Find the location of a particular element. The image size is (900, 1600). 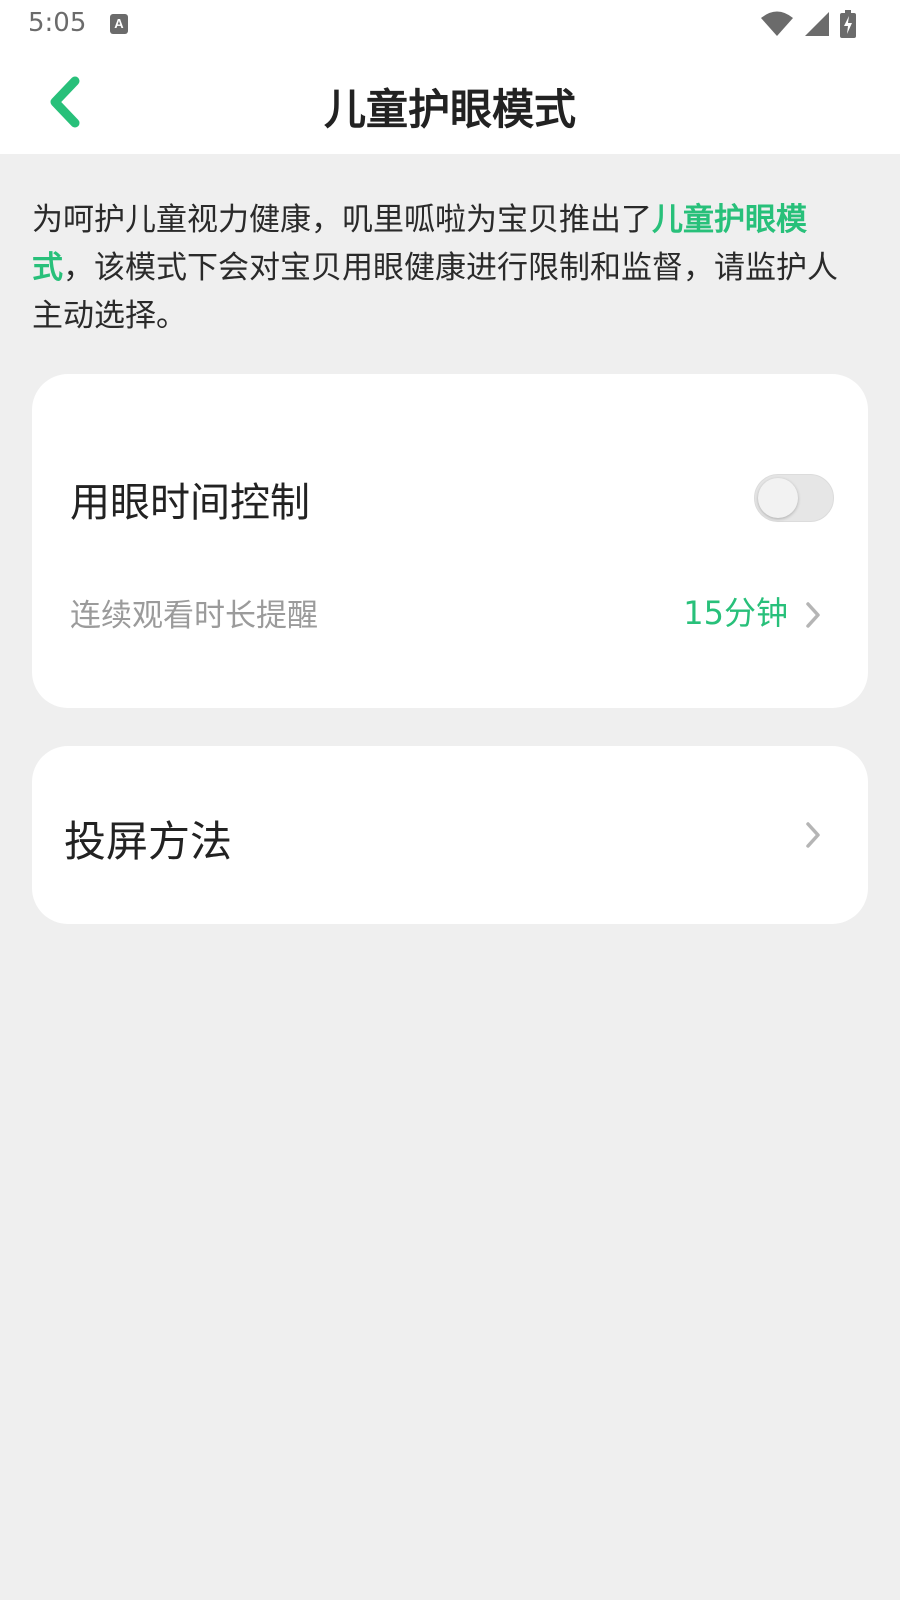

cast-method-card: 投屏方法 is located at coordinates (450, 835).